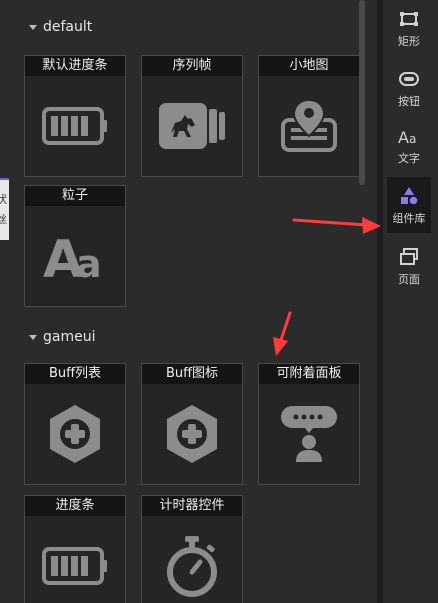 The height and width of the screenshot is (603, 438). I want to click on rail-item-label: 文字, so click(409, 158).